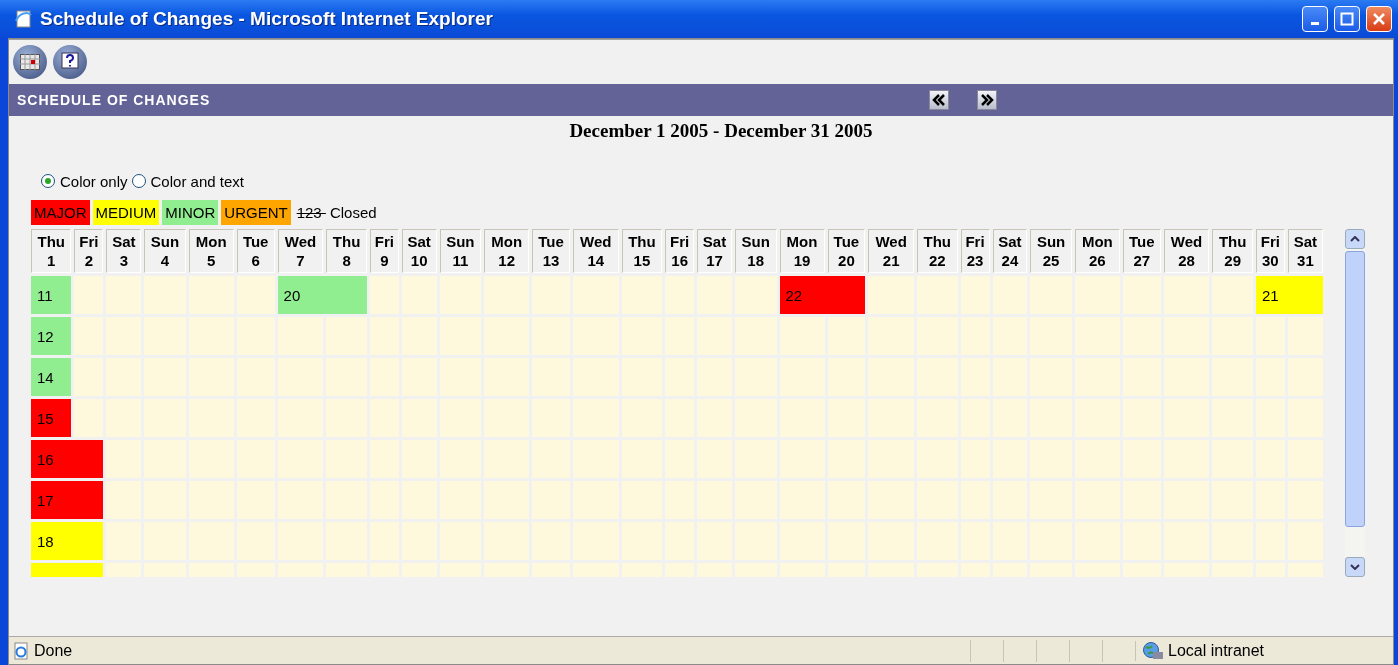 The width and height of the screenshot is (1398, 665). What do you see at coordinates (346, 251) in the screenshot?
I see `day-header: Thu 8` at bounding box center [346, 251].